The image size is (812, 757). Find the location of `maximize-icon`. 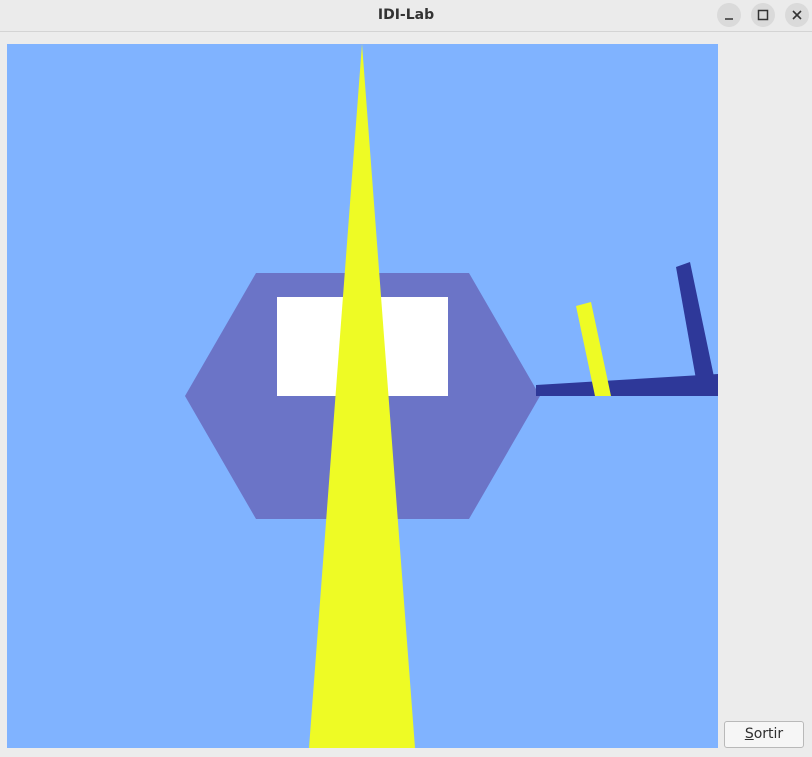

maximize-icon is located at coordinates (763, 15).